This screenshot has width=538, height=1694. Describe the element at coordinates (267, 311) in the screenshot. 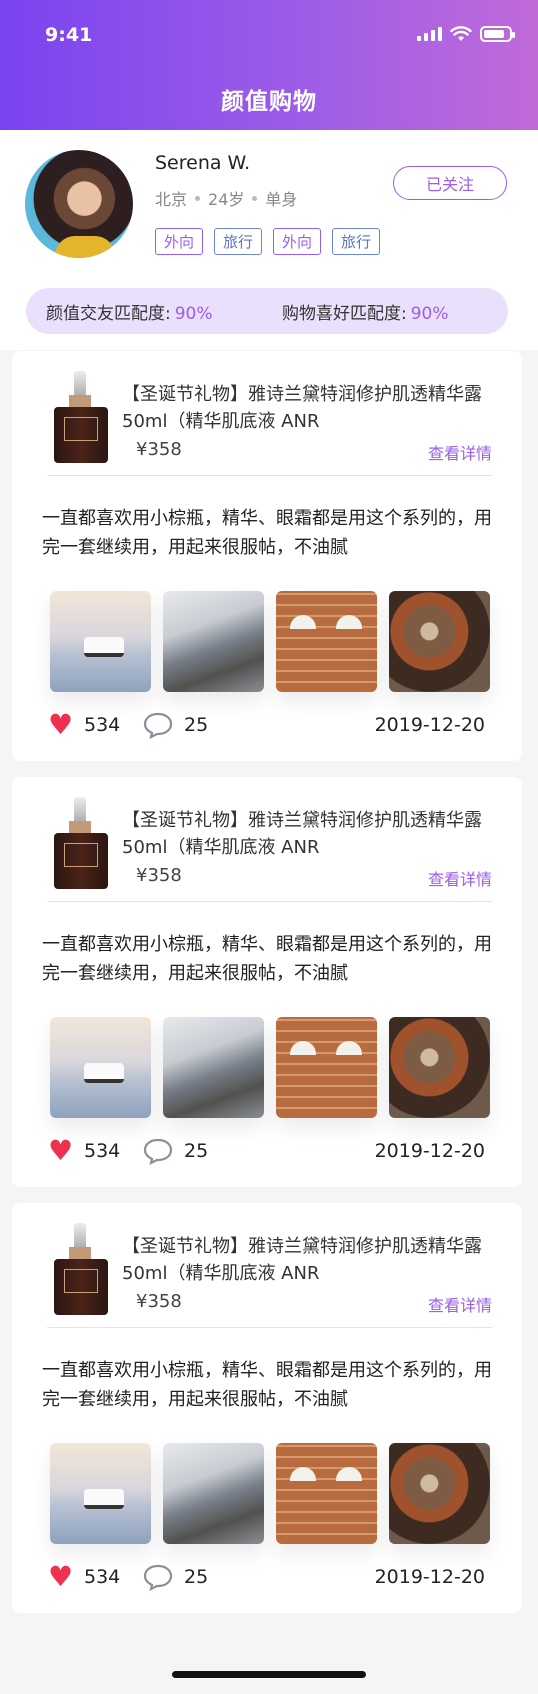

I see `match-bar: 颜值交友匹配度: 90% 购物喜好匹配度: 90%` at that location.